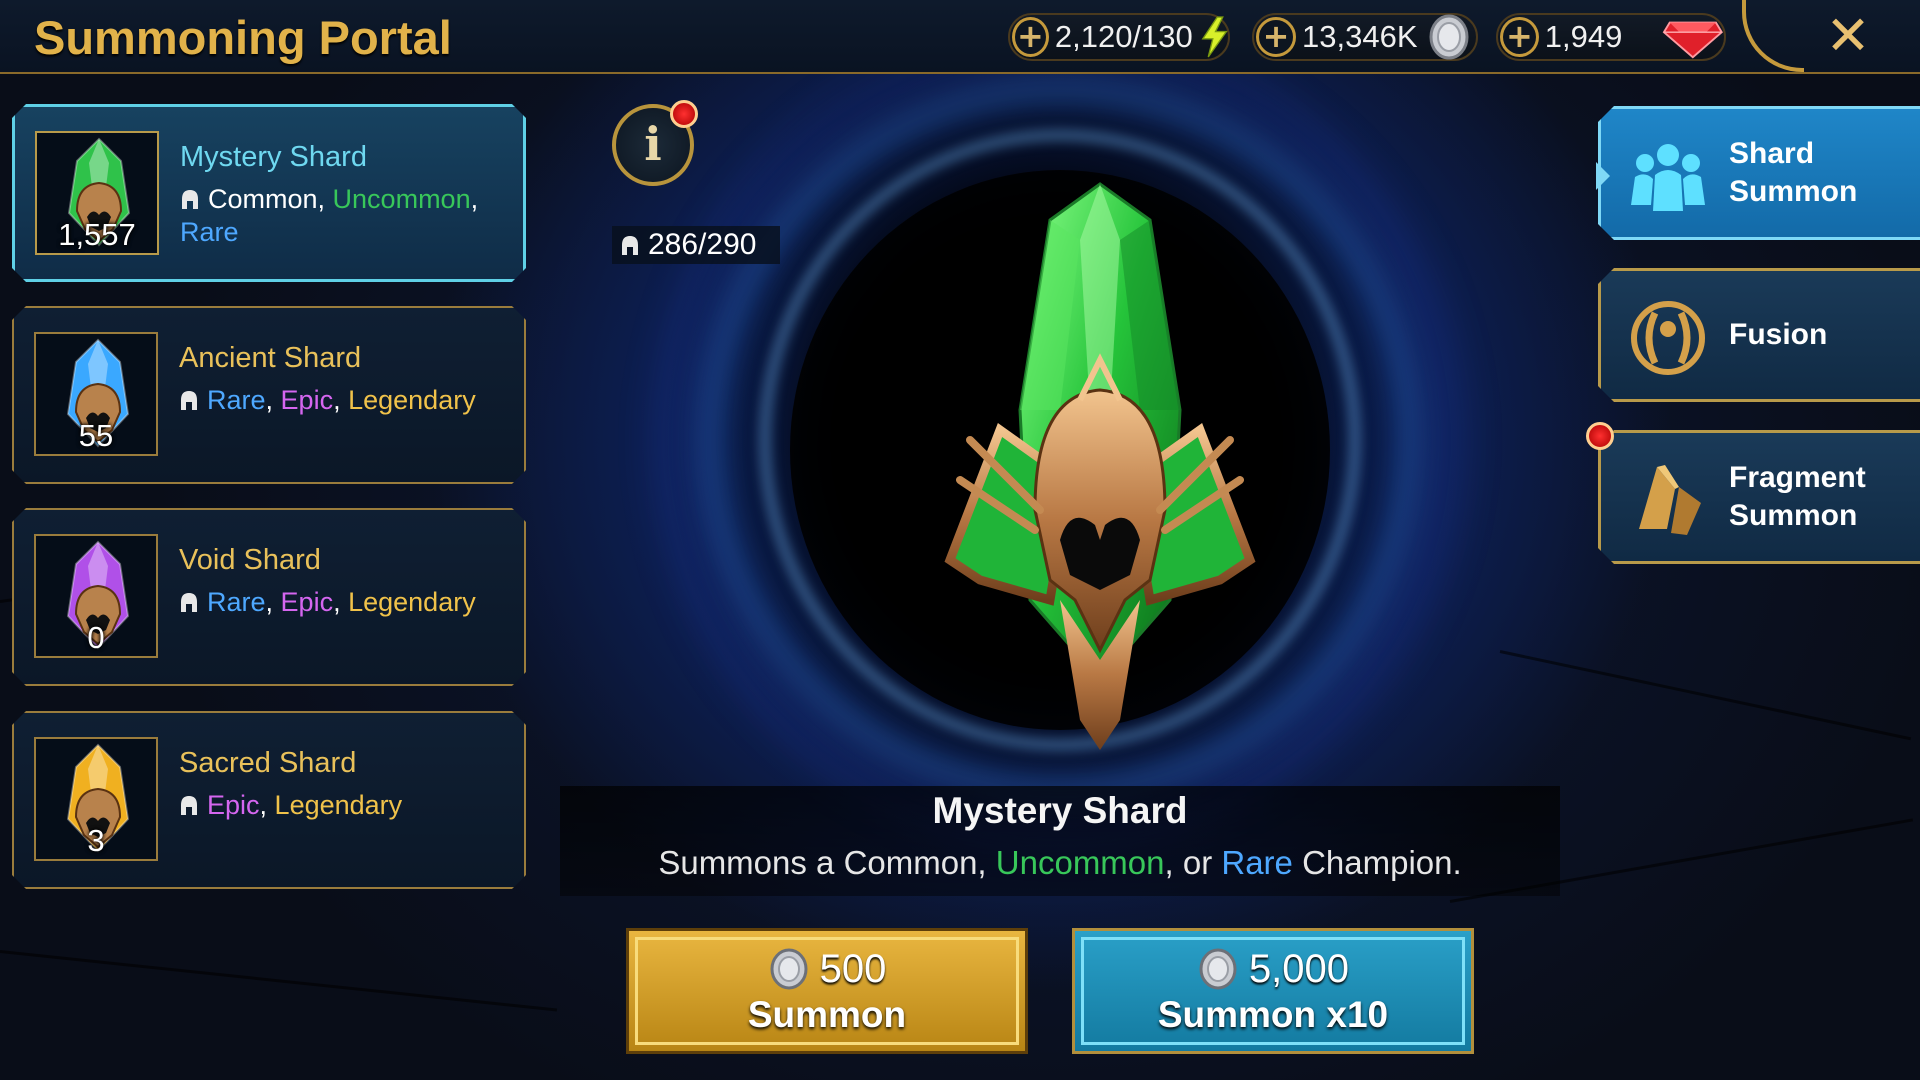  I want to click on shard-thumbnail: 0, so click(96, 596).